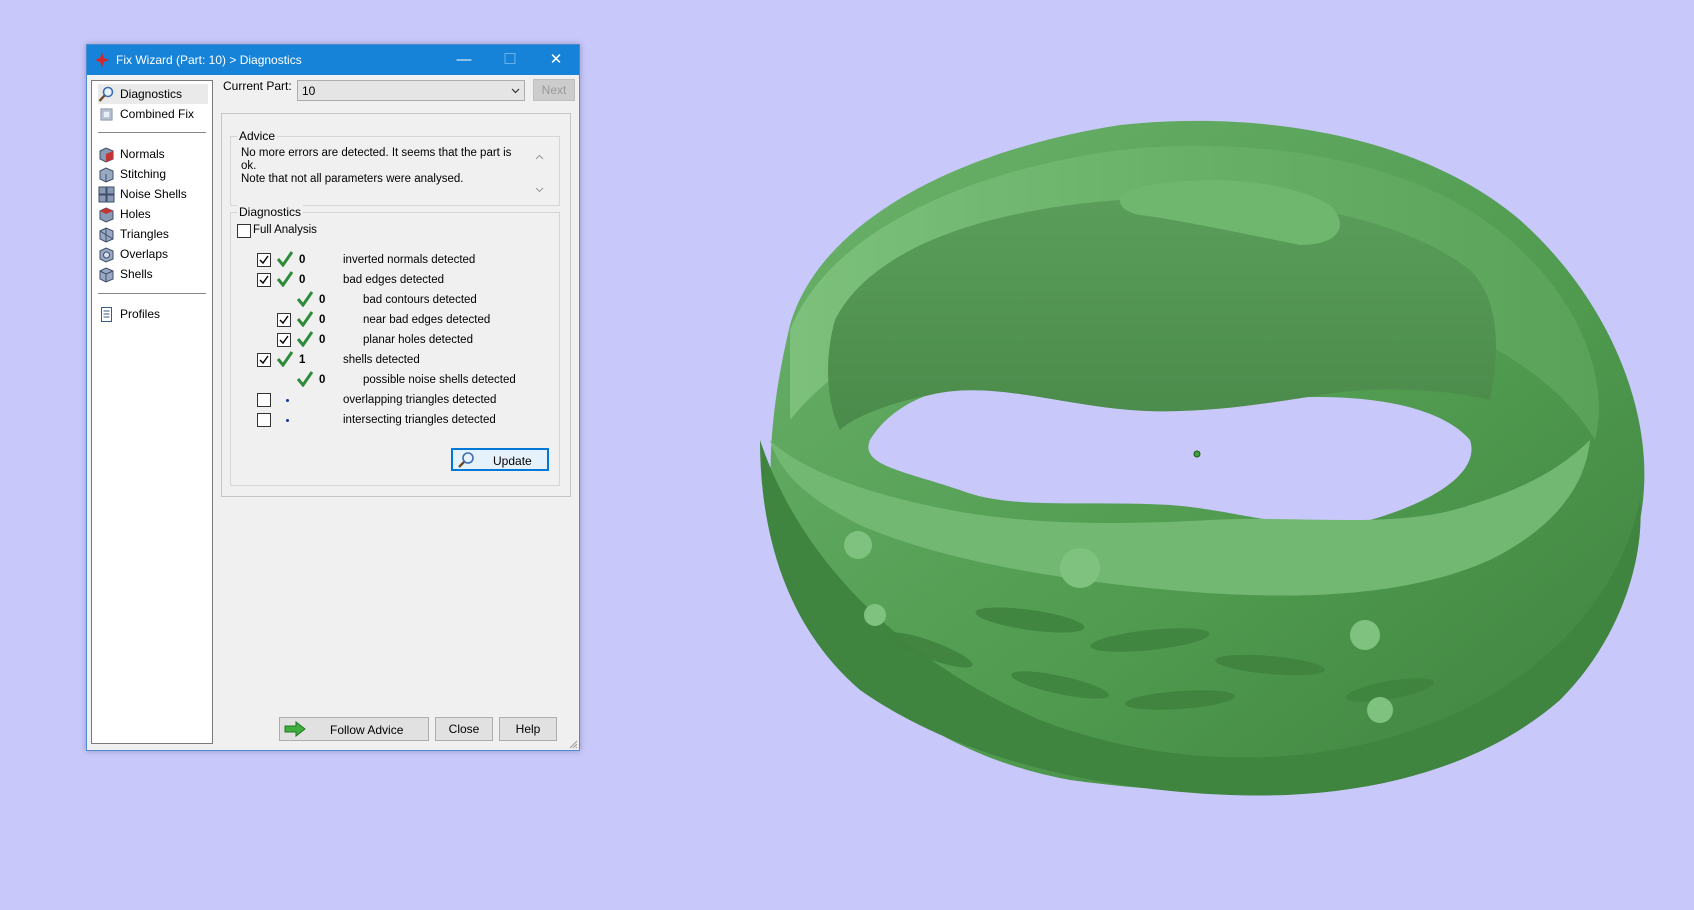 The height and width of the screenshot is (910, 1694). I want to click on minimize-button: —, so click(464, 60).